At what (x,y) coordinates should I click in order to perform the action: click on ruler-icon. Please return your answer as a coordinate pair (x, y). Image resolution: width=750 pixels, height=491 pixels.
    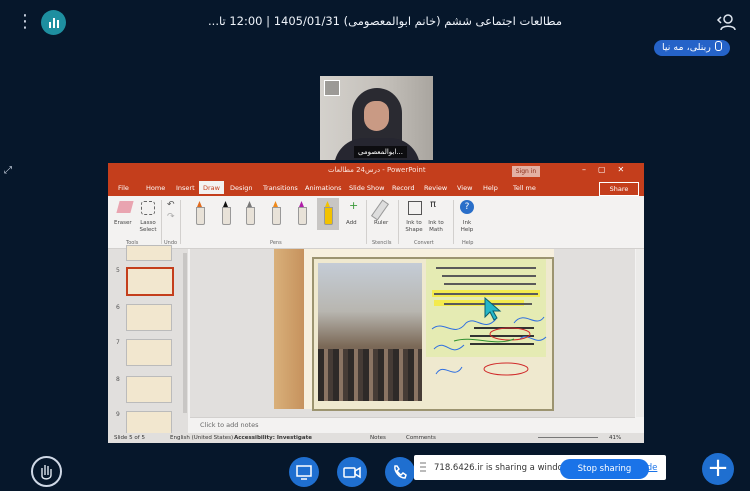
    Looking at the image, I should click on (380, 210).